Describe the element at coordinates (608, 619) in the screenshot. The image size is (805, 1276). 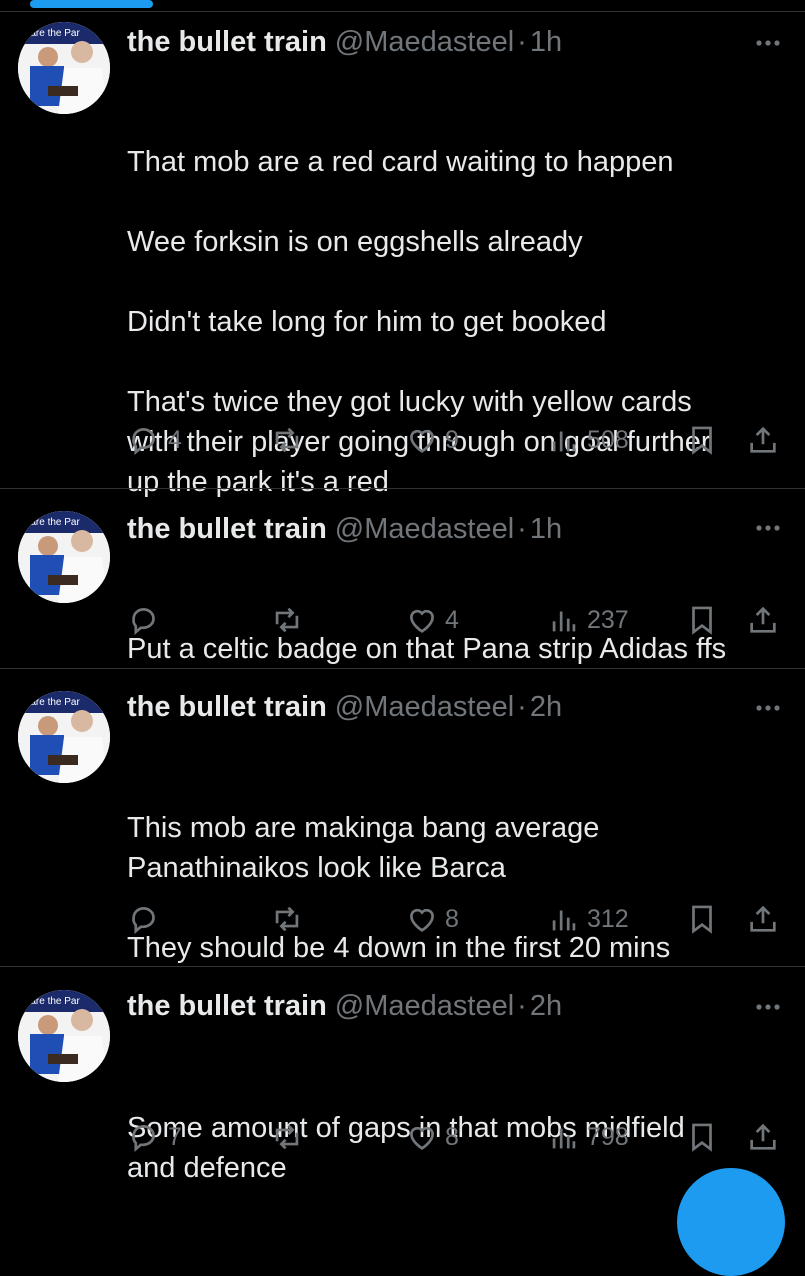
I see `view-count: 237` at that location.